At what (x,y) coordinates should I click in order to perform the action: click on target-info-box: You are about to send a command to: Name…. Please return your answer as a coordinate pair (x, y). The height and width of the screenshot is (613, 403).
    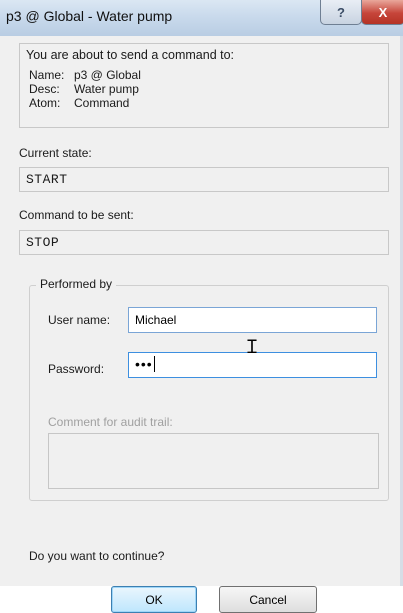
    Looking at the image, I should click on (204, 85).